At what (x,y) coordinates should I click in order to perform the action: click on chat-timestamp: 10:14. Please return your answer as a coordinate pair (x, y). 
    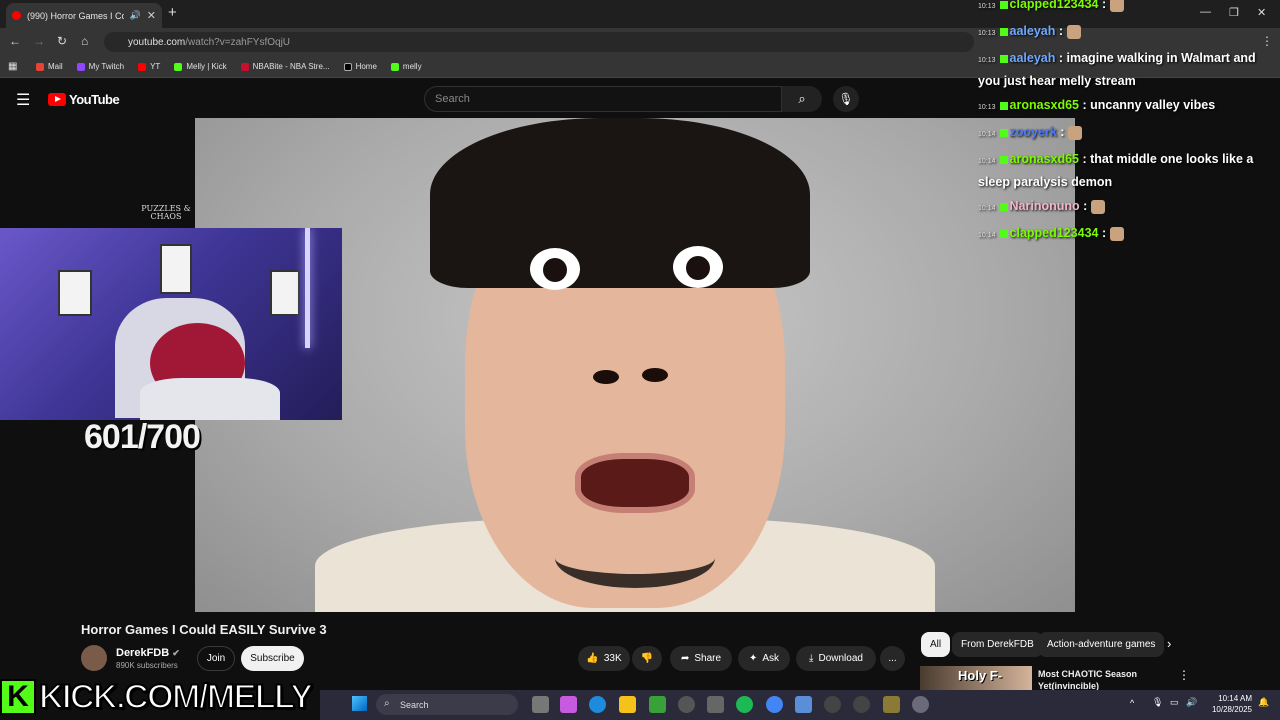
    Looking at the image, I should click on (987, 134).